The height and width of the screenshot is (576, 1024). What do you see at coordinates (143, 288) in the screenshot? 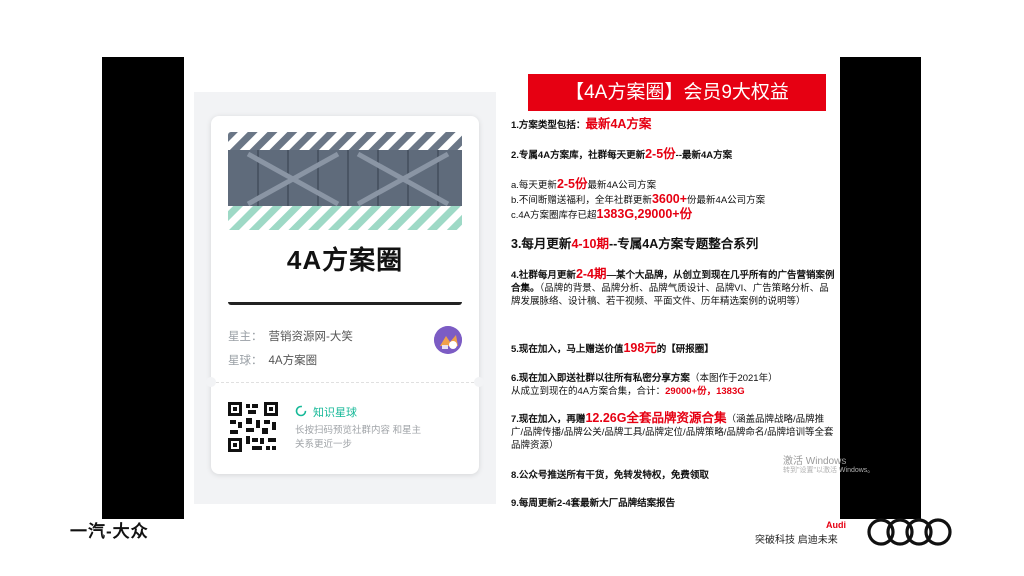
I see `left-black-bar` at bounding box center [143, 288].